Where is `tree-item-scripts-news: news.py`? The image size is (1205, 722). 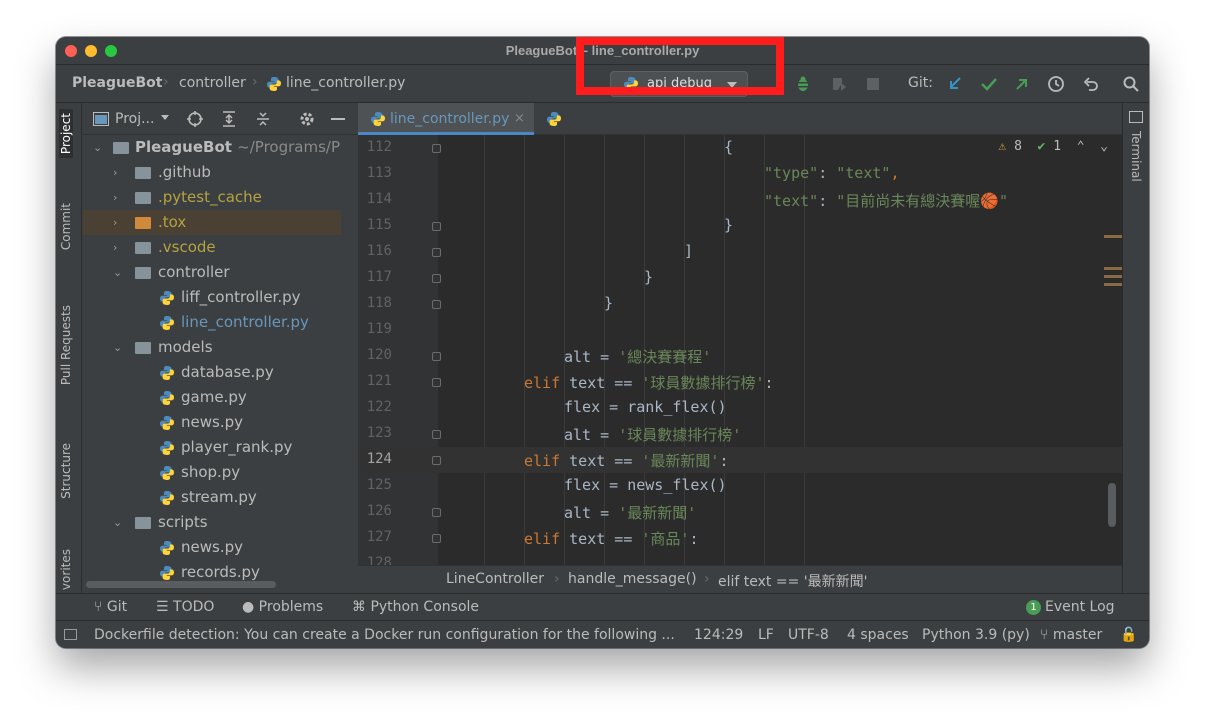
tree-item-scripts-news: news.py is located at coordinates (212, 547).